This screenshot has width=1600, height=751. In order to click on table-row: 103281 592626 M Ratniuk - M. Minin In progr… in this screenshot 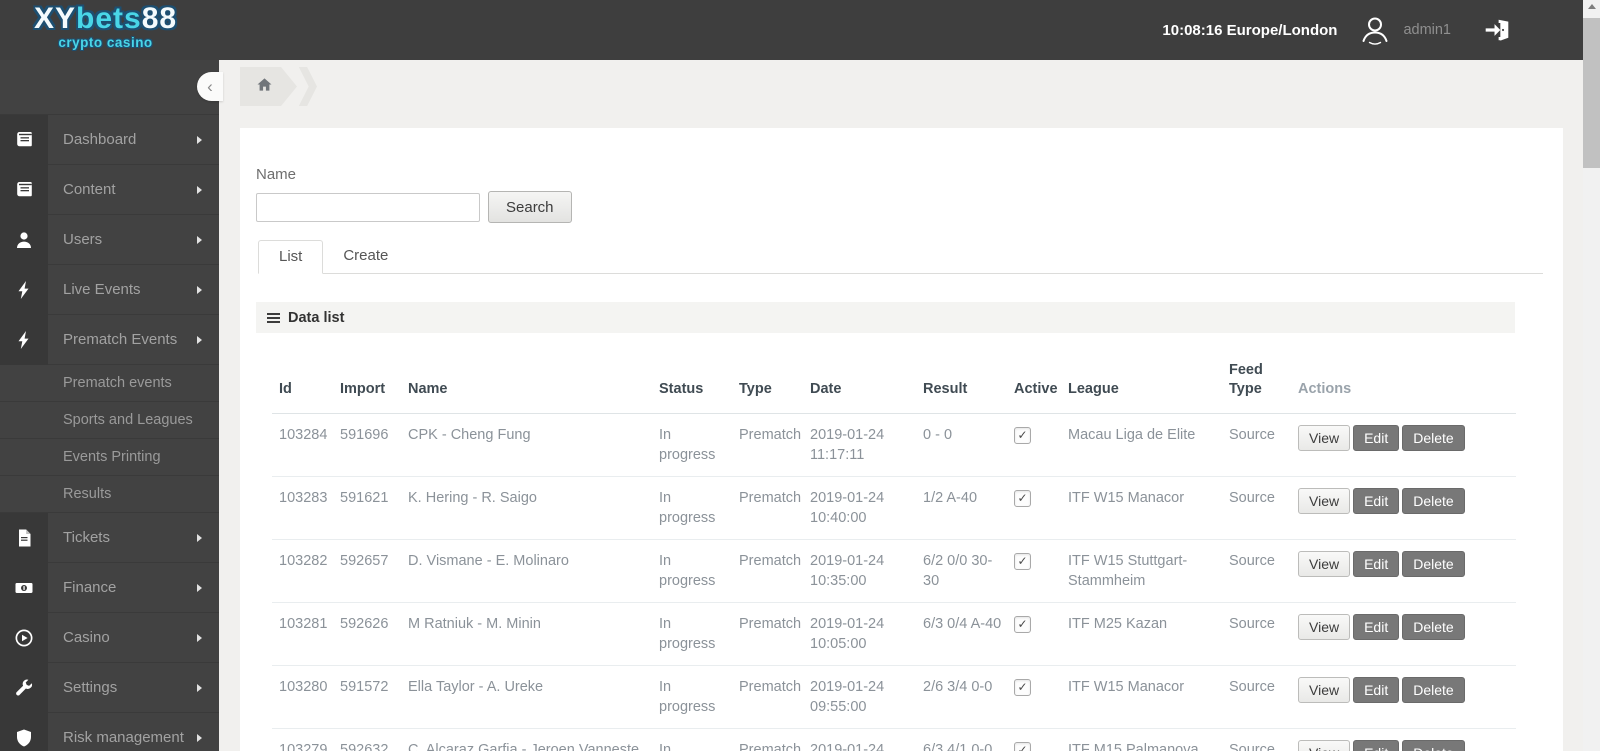, I will do `click(894, 634)`.